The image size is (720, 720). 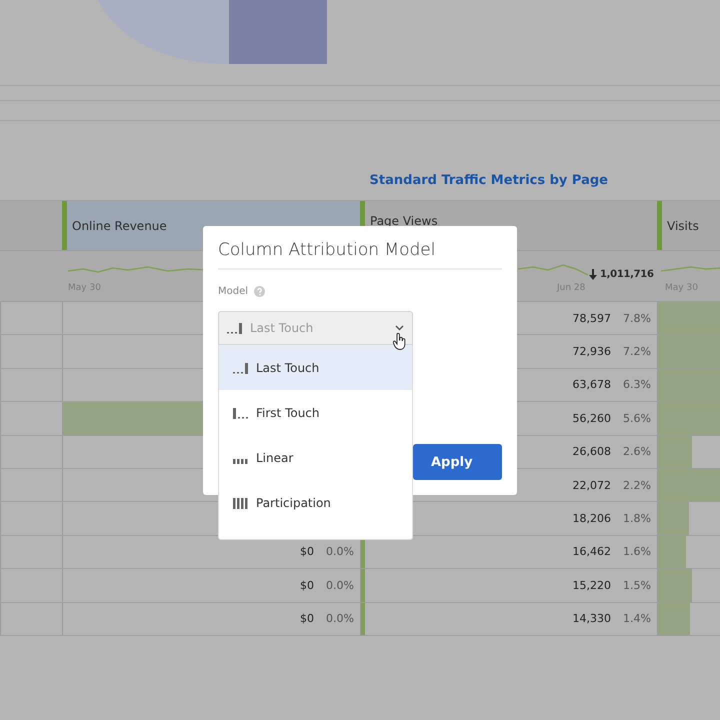 What do you see at coordinates (360, 255) in the screenshot?
I see `dialog-title: Column Attribution Model` at bounding box center [360, 255].